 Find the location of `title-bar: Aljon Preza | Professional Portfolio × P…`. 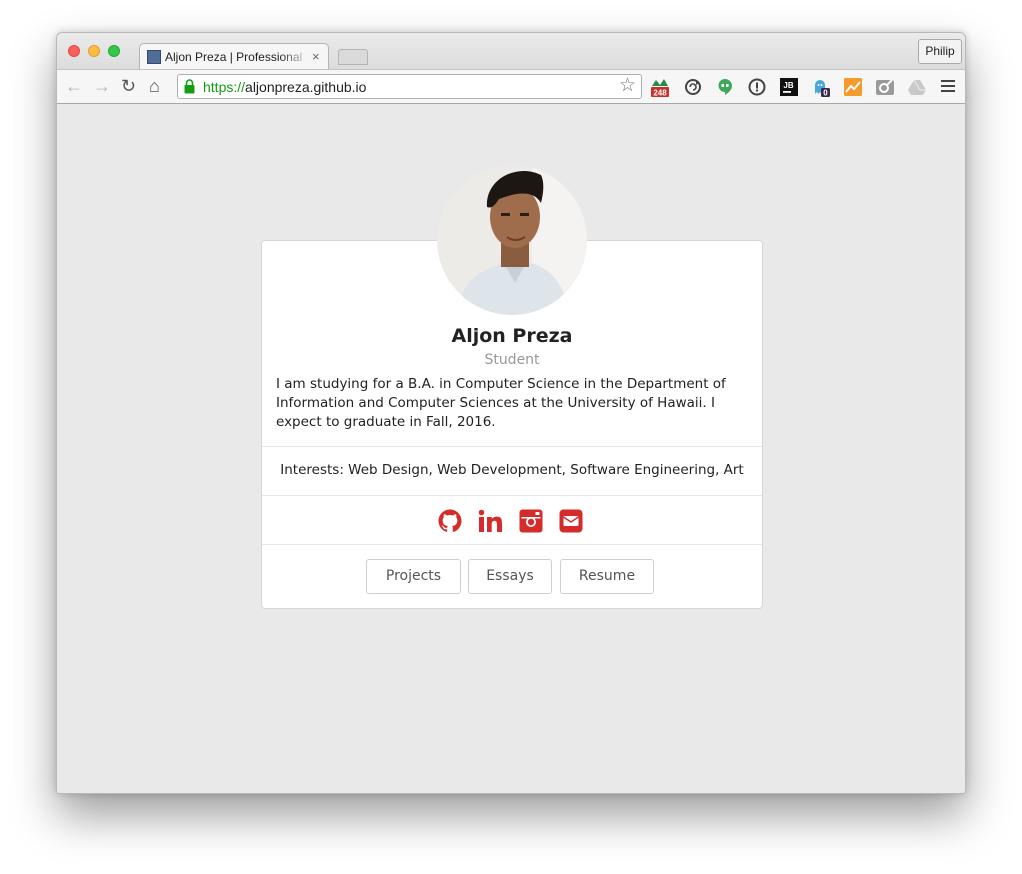

title-bar: Aljon Preza | Professional Portfolio × P… is located at coordinates (511, 51).